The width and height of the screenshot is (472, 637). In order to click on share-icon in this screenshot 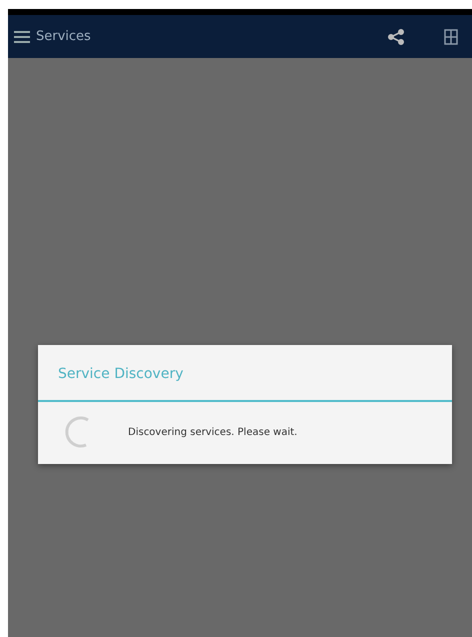, I will do `click(396, 36)`.